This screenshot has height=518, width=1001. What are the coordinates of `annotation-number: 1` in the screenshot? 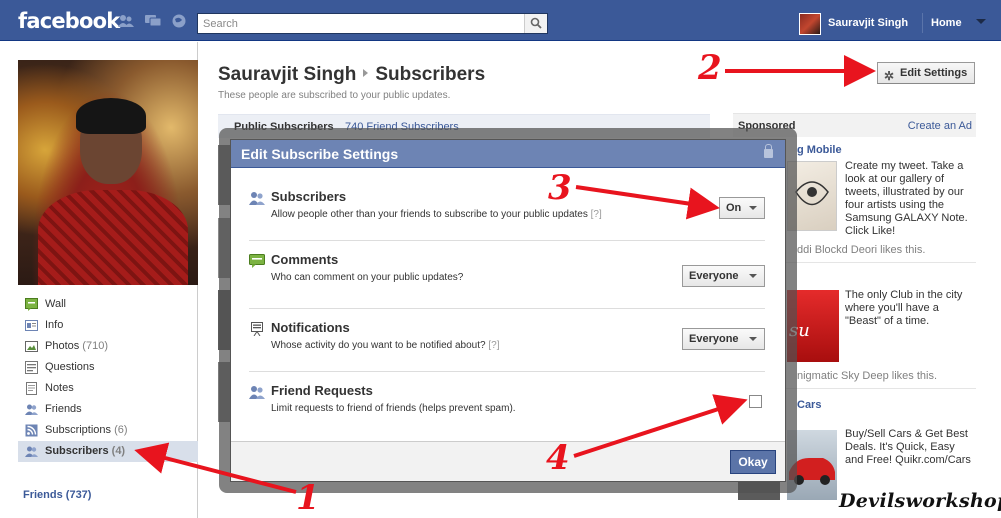 It's located at (308, 498).